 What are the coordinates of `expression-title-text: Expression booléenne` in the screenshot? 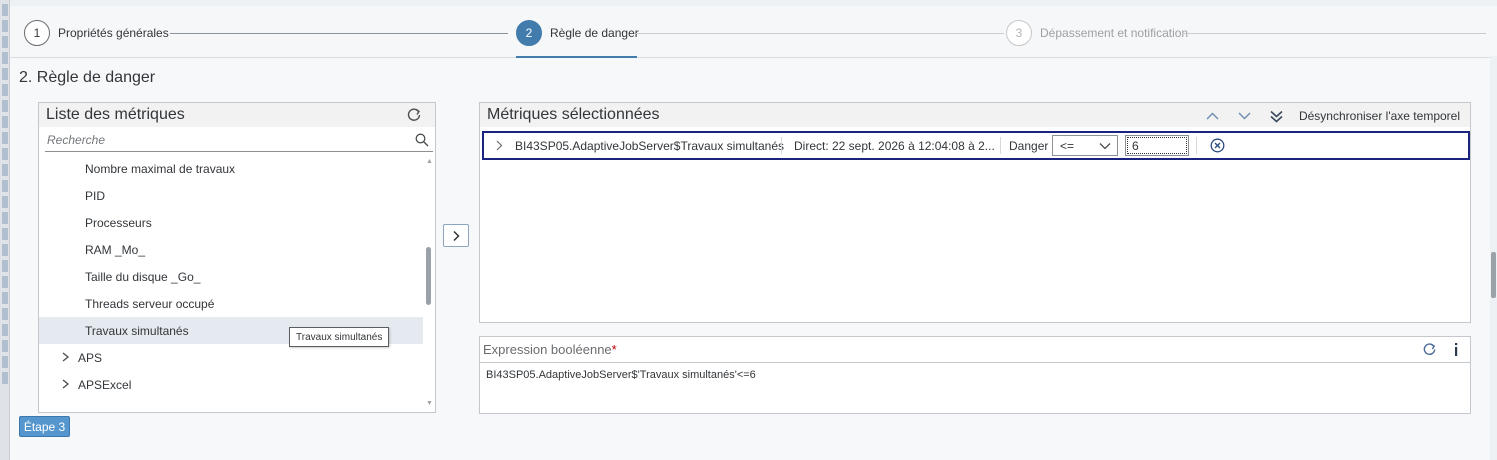 It's located at (547, 349).